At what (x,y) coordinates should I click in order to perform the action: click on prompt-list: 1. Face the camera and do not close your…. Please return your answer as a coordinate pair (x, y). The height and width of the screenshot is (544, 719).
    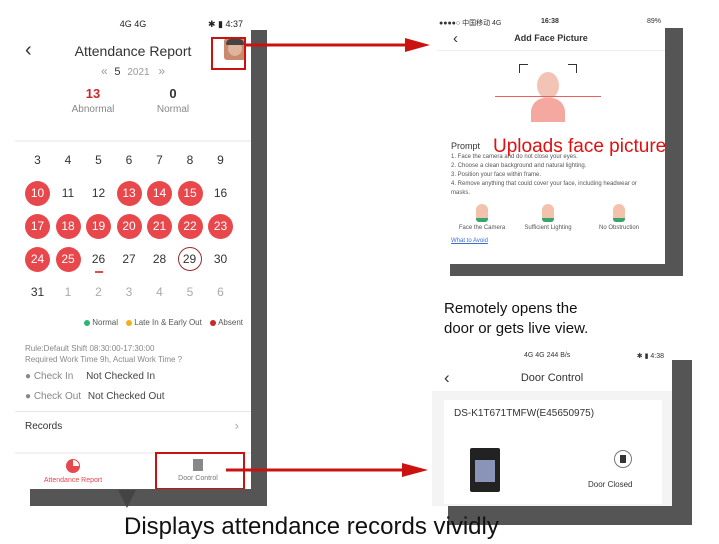
    Looking at the image, I should click on (554, 175).